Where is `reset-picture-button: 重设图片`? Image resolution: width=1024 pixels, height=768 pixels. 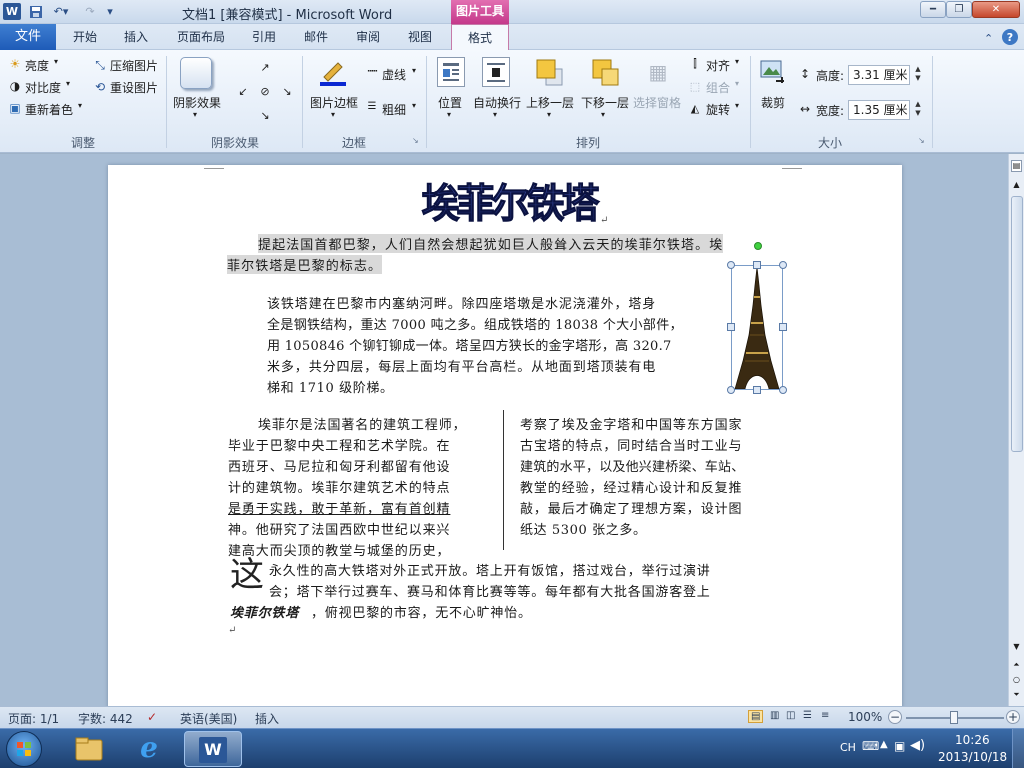
reset-picture-button: 重设图片 is located at coordinates (134, 87).